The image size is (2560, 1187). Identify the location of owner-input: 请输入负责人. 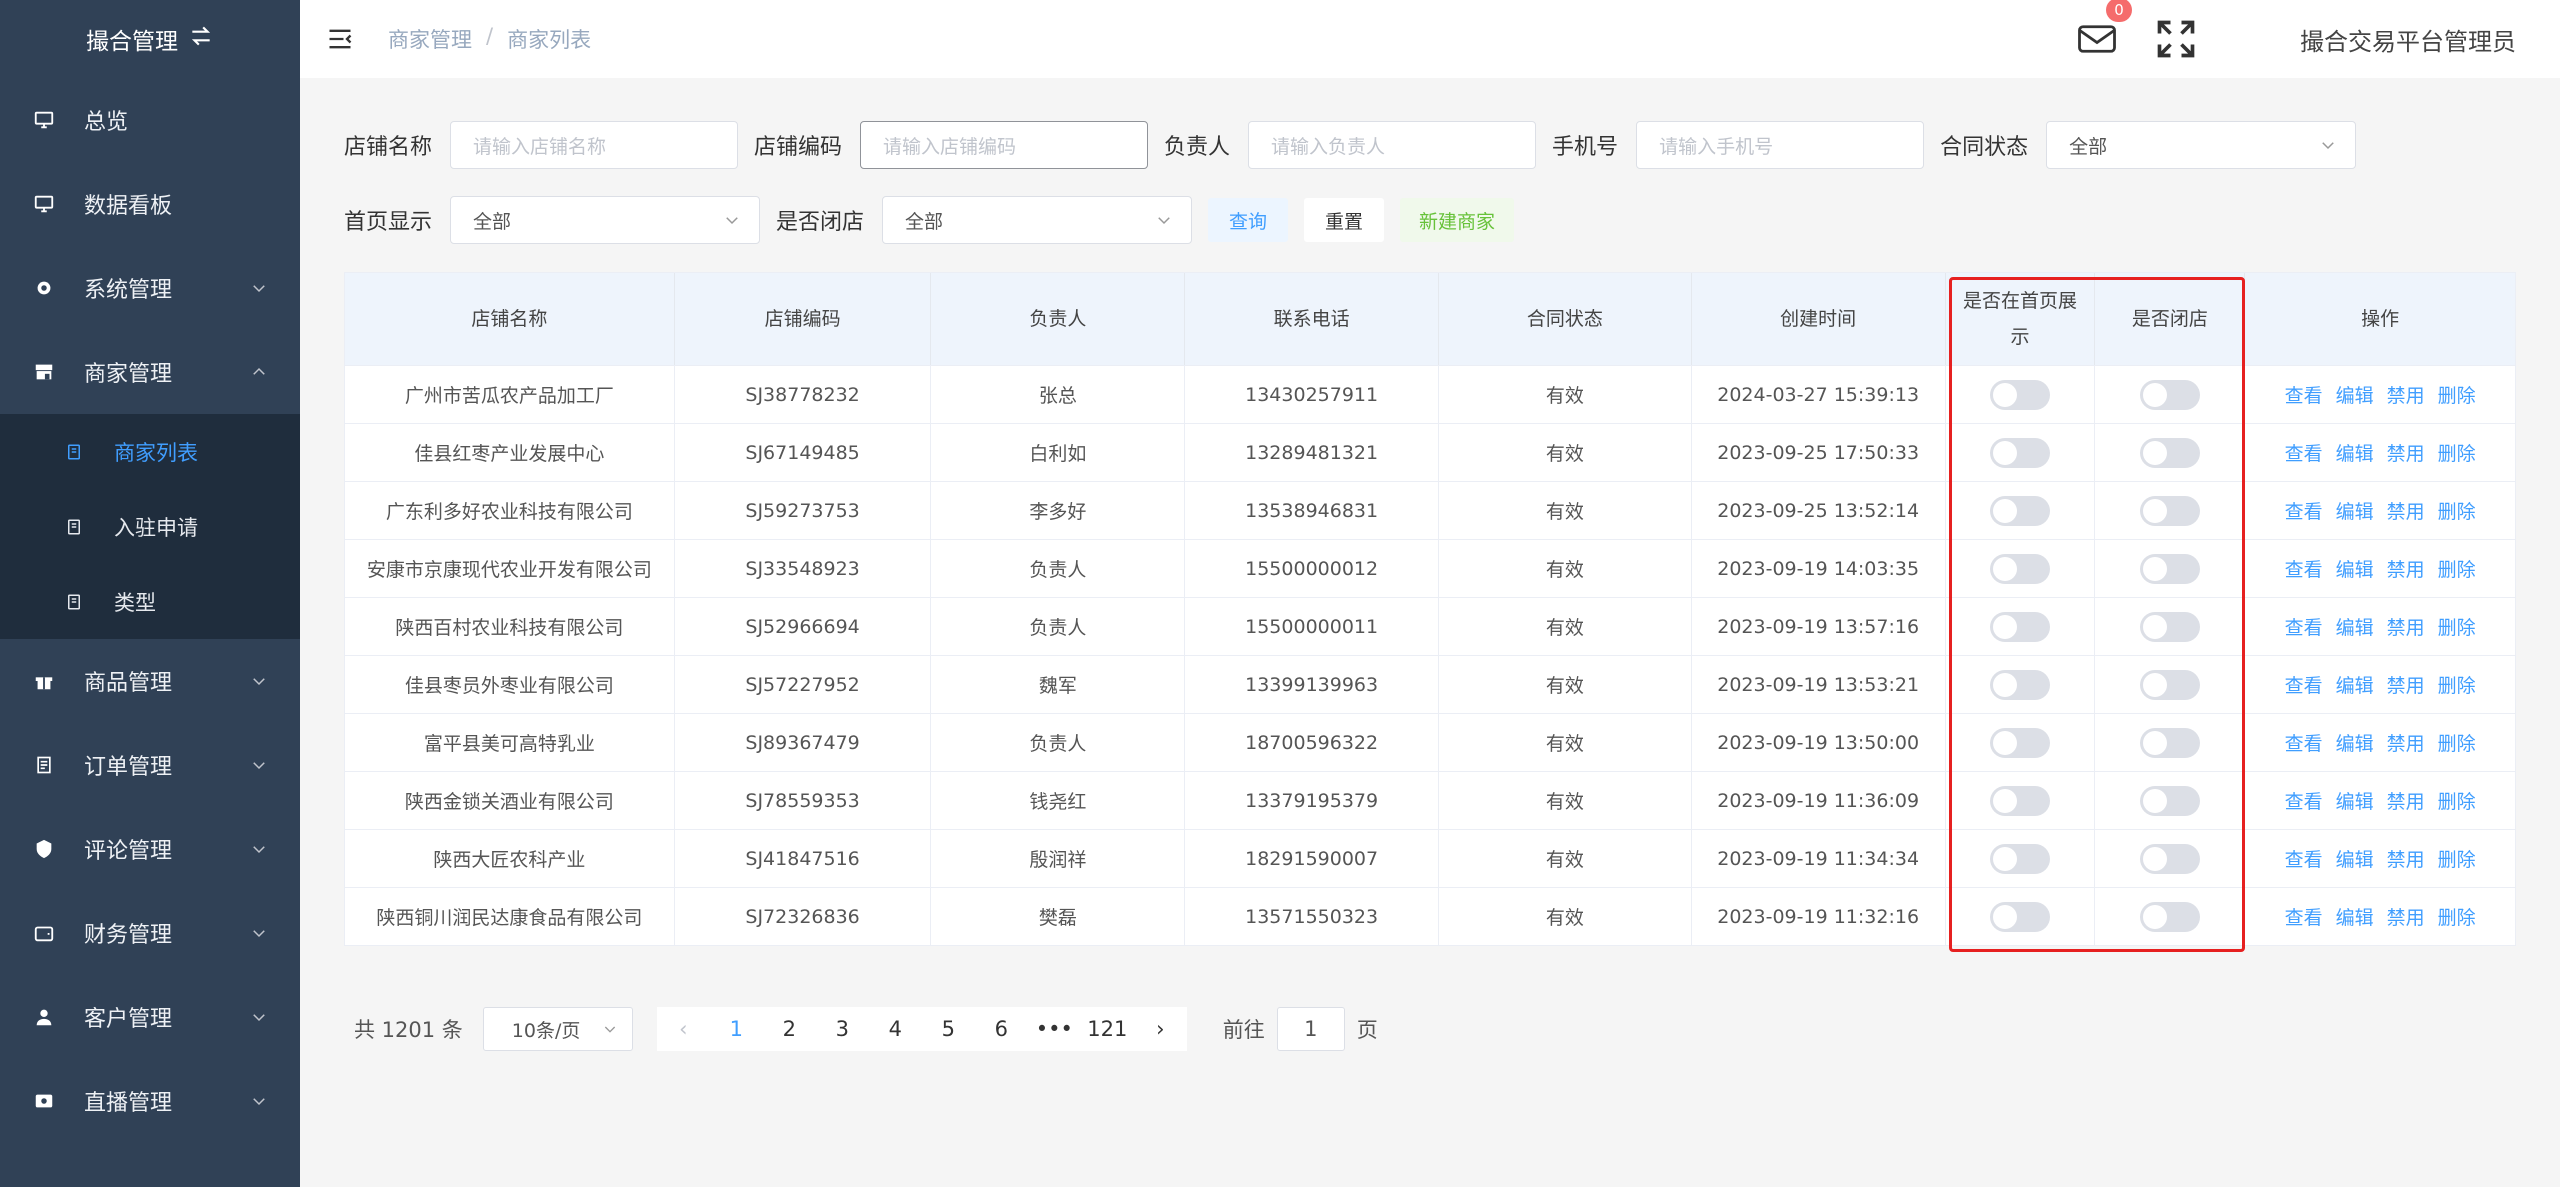
(1392, 145).